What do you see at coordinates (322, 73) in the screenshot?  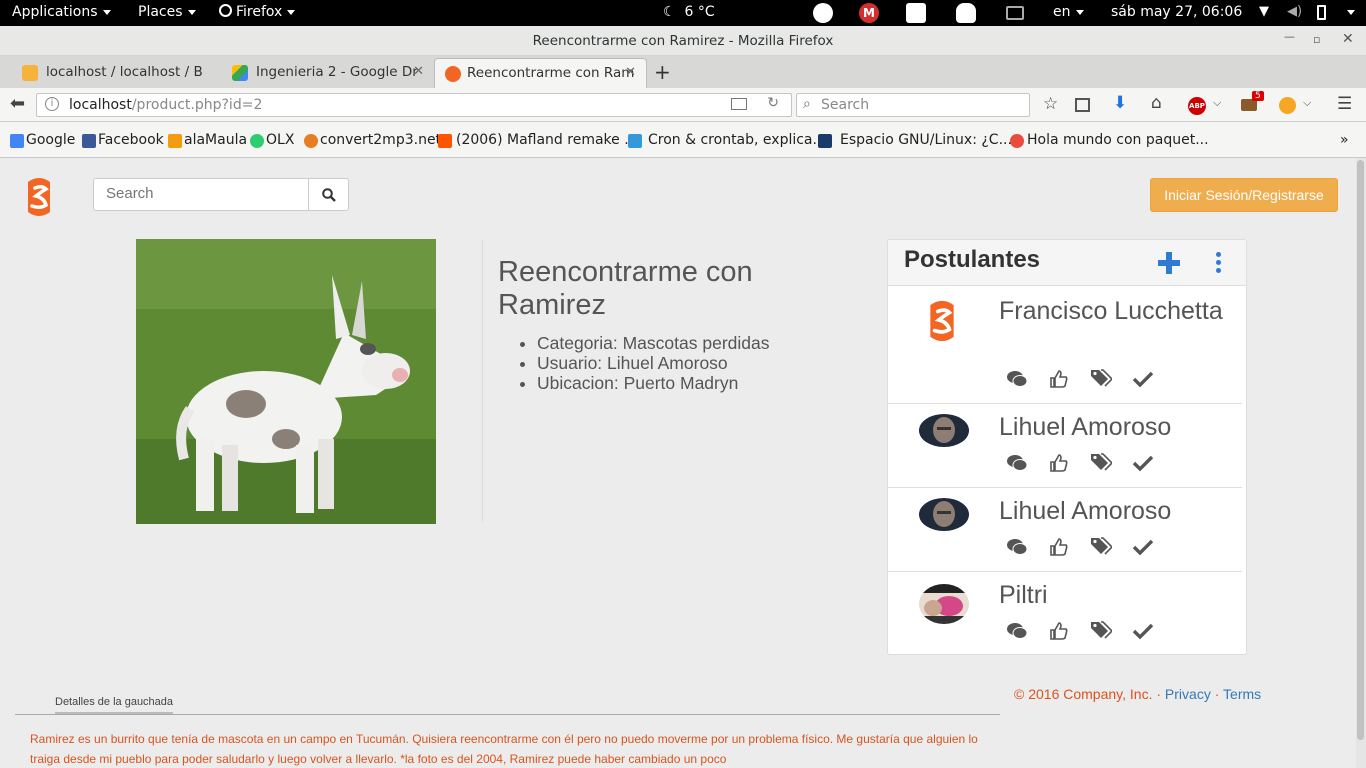 I see `tab-google-drive: Ingenieria 2 - Google Dr ✕` at bounding box center [322, 73].